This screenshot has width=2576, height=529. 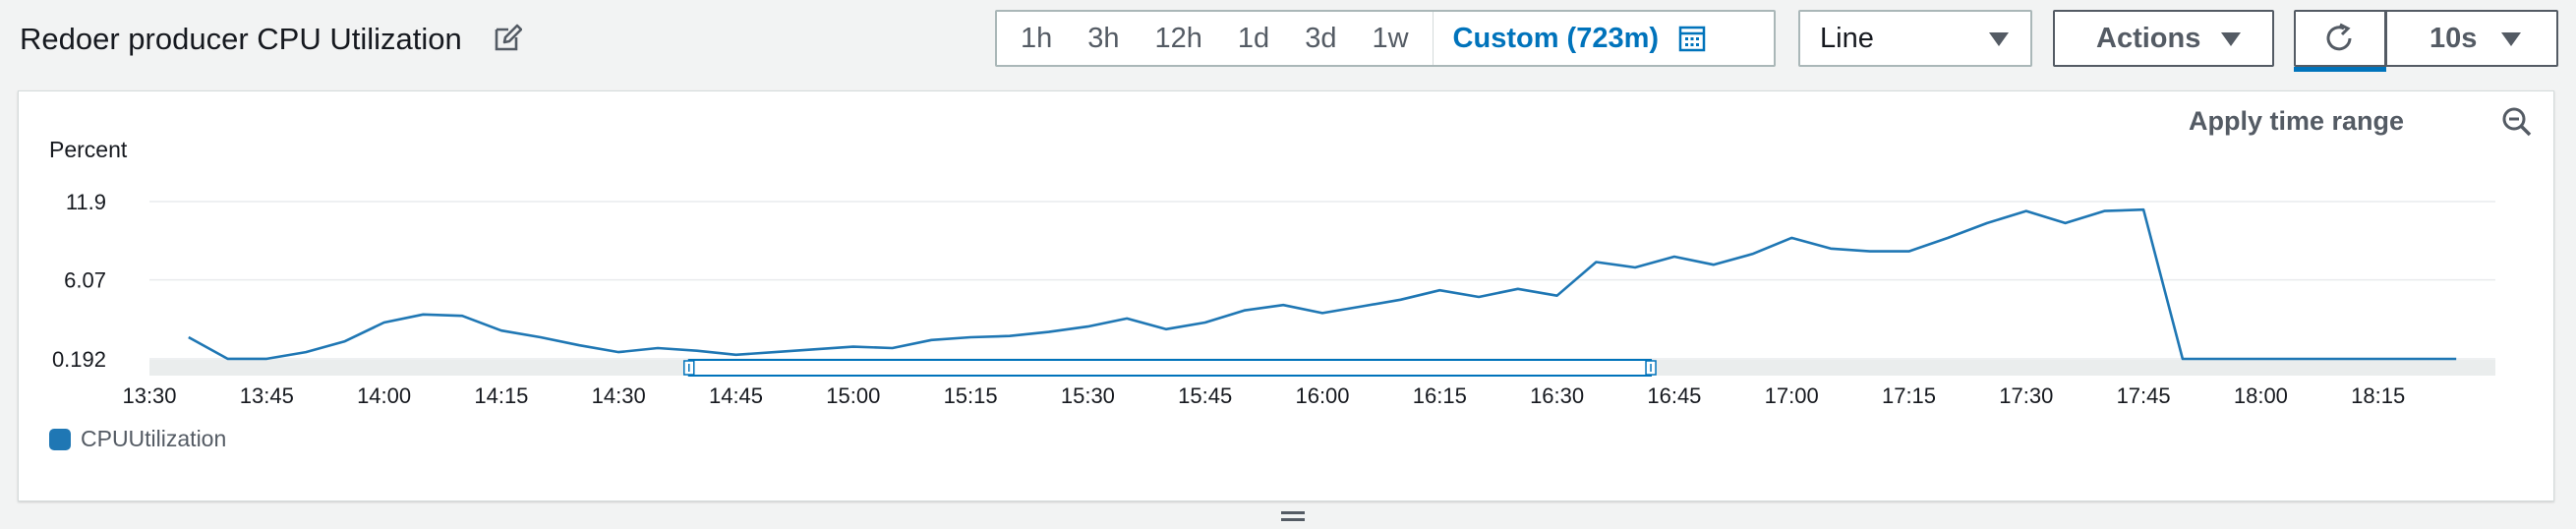 I want to click on time-navigator, so click(x=1322, y=368).